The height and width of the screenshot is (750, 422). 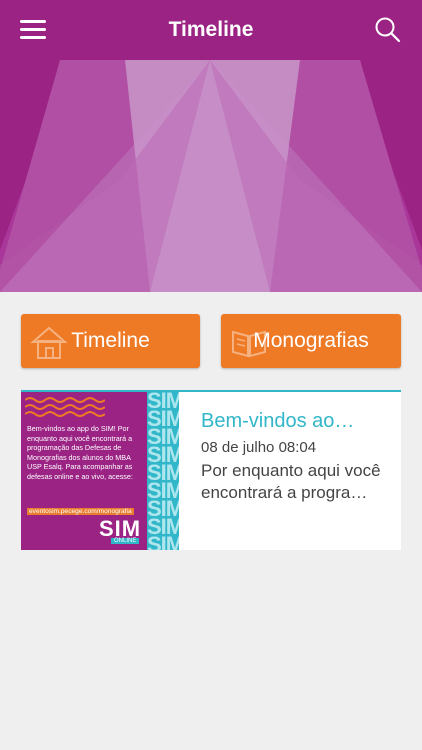 I want to click on page-title: Timeline, so click(x=211, y=29).